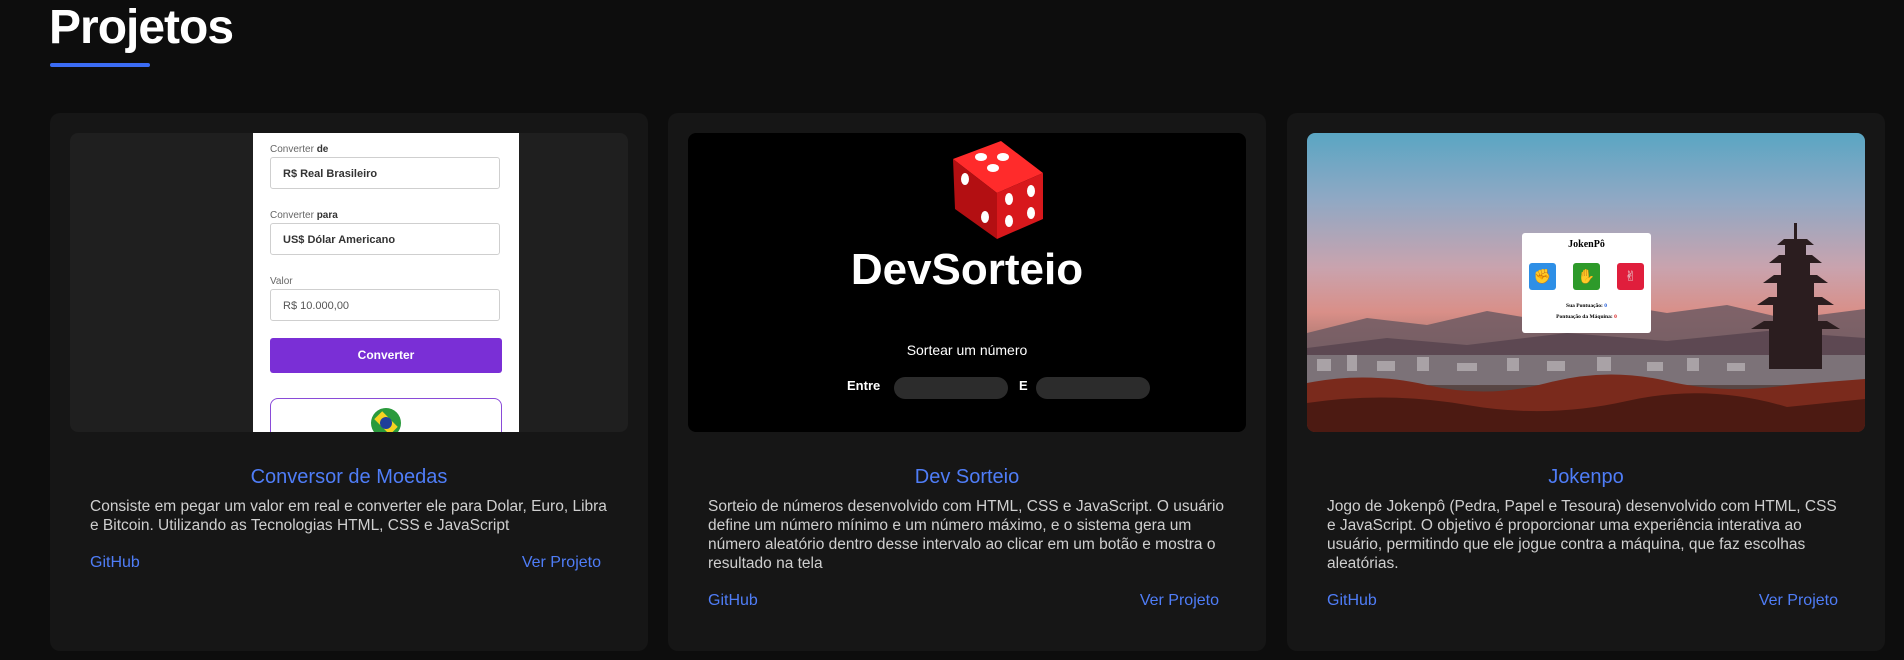 The image size is (1904, 660). I want to click on brazil-flag-icon, so click(386, 420).